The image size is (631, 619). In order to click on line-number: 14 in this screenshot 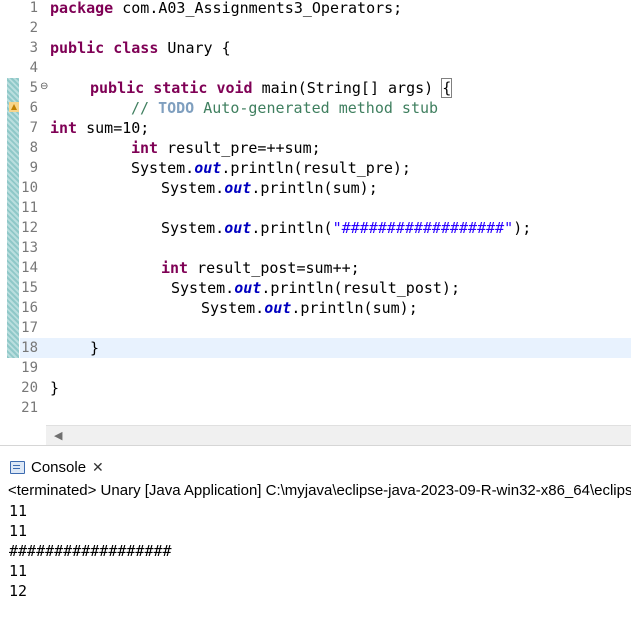, I will do `click(29, 268)`.